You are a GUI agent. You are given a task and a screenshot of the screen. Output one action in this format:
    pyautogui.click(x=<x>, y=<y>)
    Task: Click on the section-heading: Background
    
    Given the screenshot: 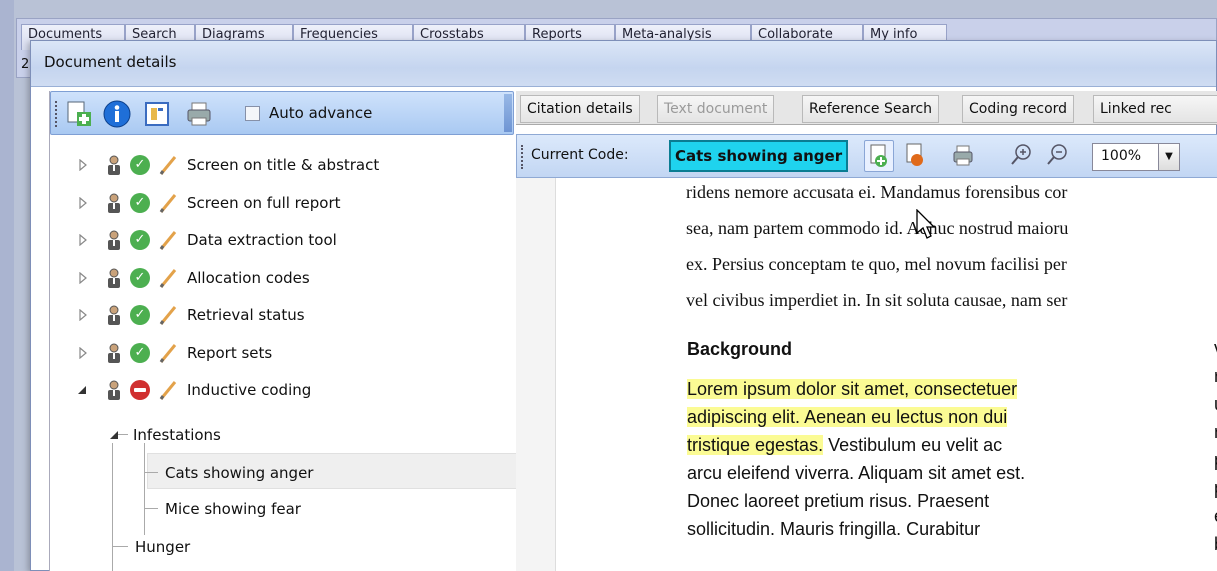 What is the action you would take?
    pyautogui.click(x=740, y=349)
    